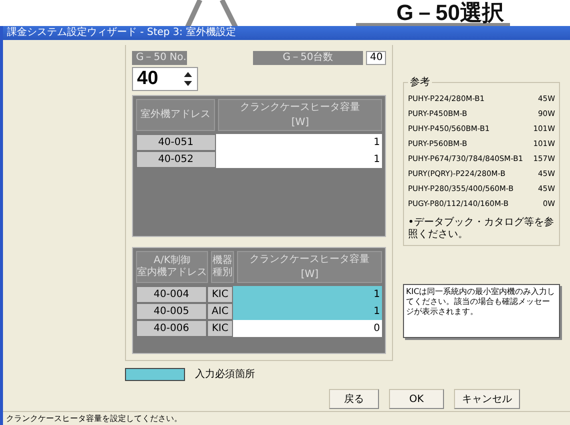 The width and height of the screenshot is (570, 425). Describe the element at coordinates (225, 374) in the screenshot. I see `legend-label: 入力必須箇所` at that location.